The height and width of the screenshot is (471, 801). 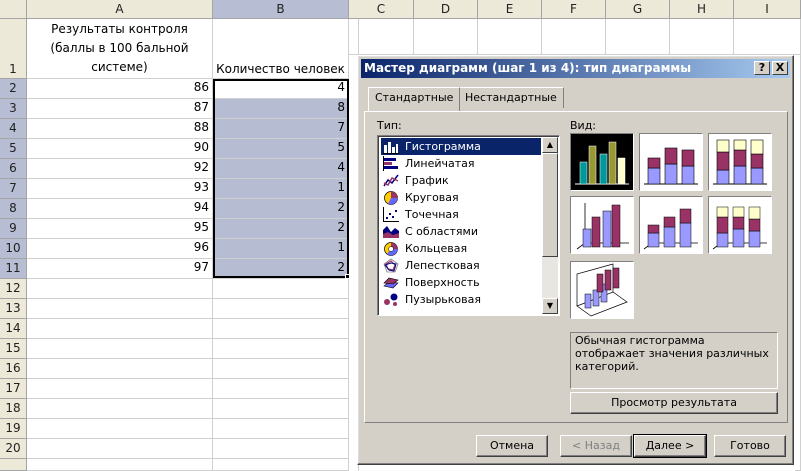 I want to click on fill-handle, so click(x=347, y=276).